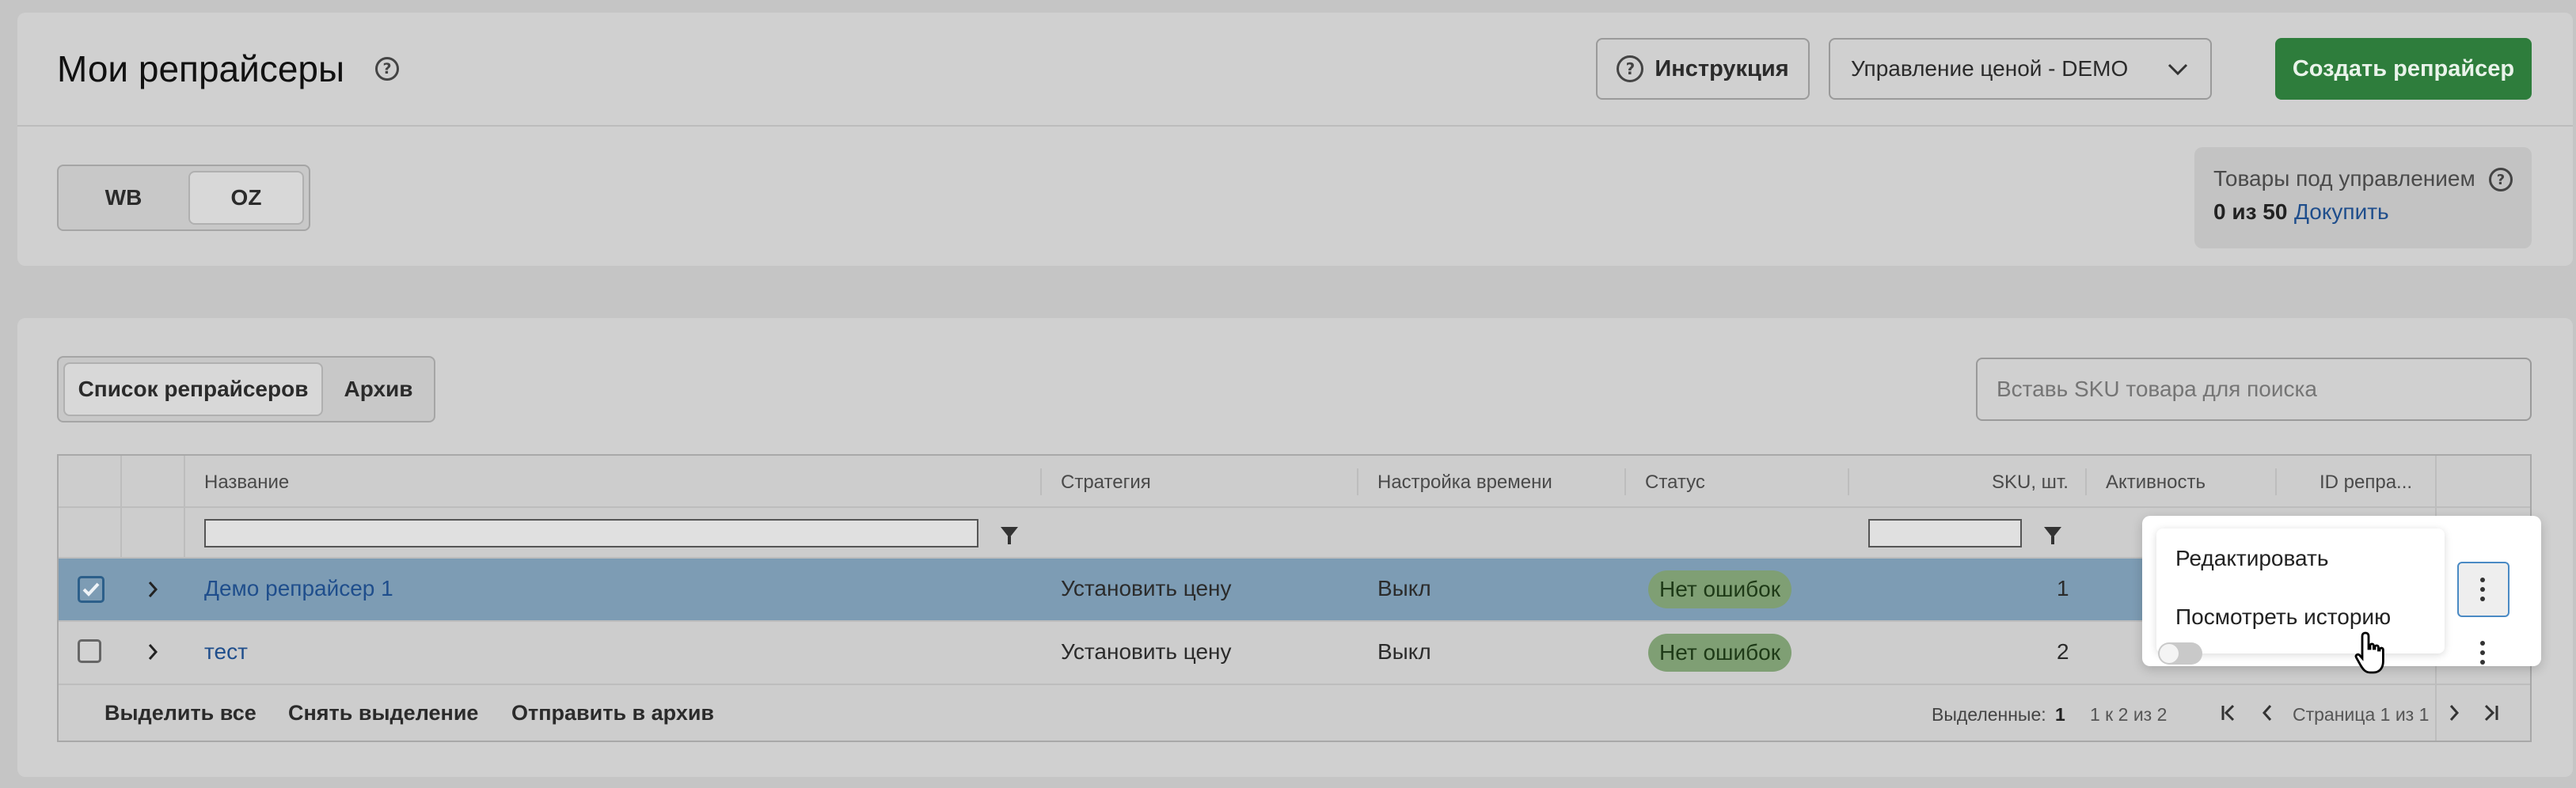  I want to click on row-name-link: тест, so click(226, 652).